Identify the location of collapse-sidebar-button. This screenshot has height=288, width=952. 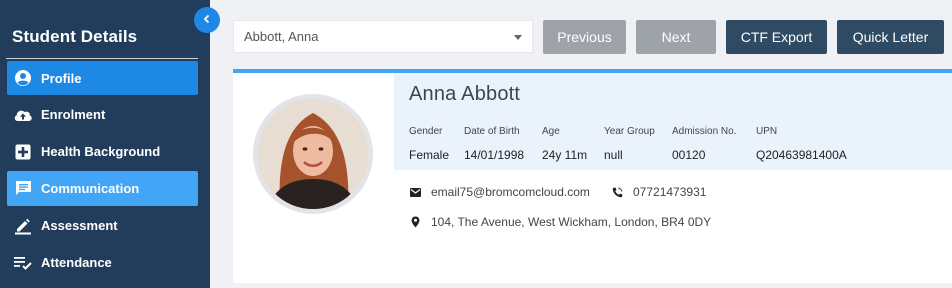
(207, 20).